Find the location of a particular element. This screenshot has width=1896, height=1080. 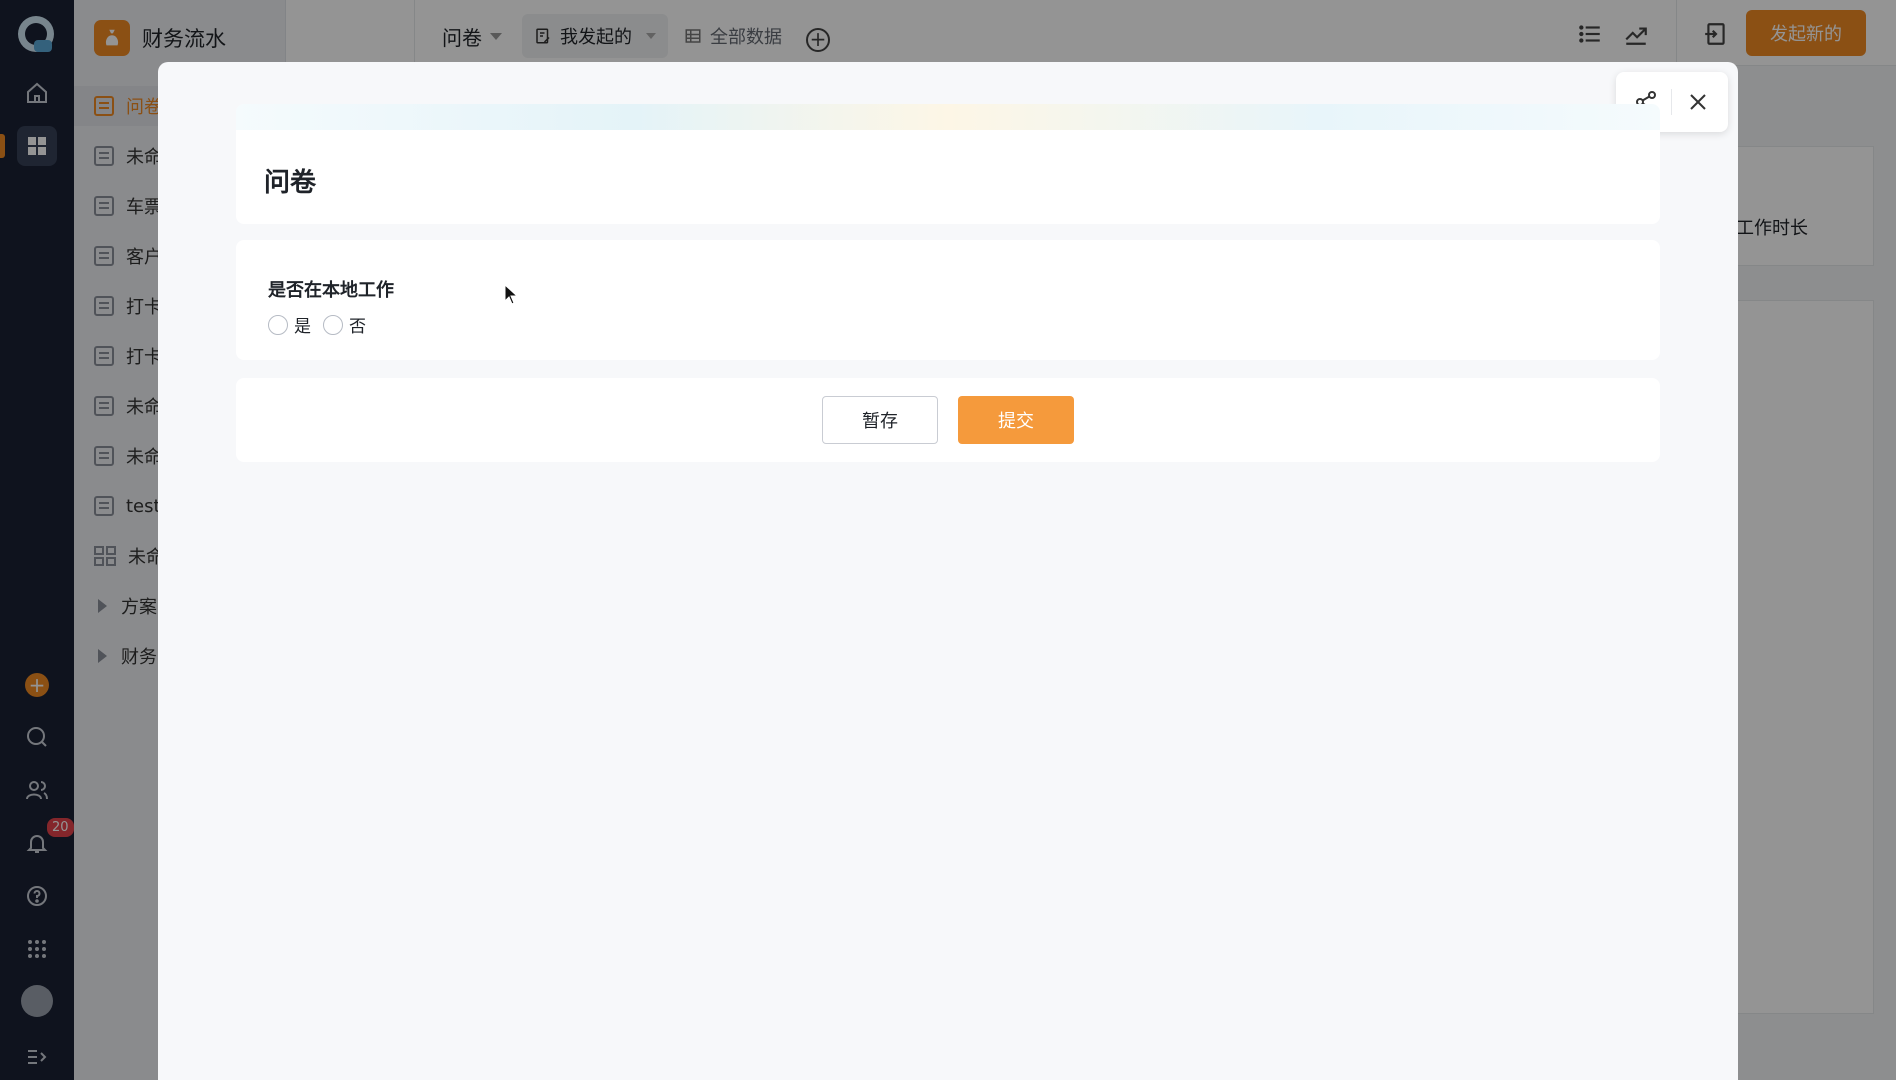

close-icon is located at coordinates (1698, 102).